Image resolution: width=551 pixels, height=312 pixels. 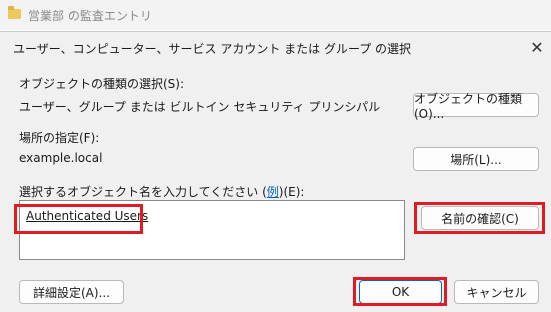 What do you see at coordinates (400, 292) in the screenshot?
I see `ok-button: OK` at bounding box center [400, 292].